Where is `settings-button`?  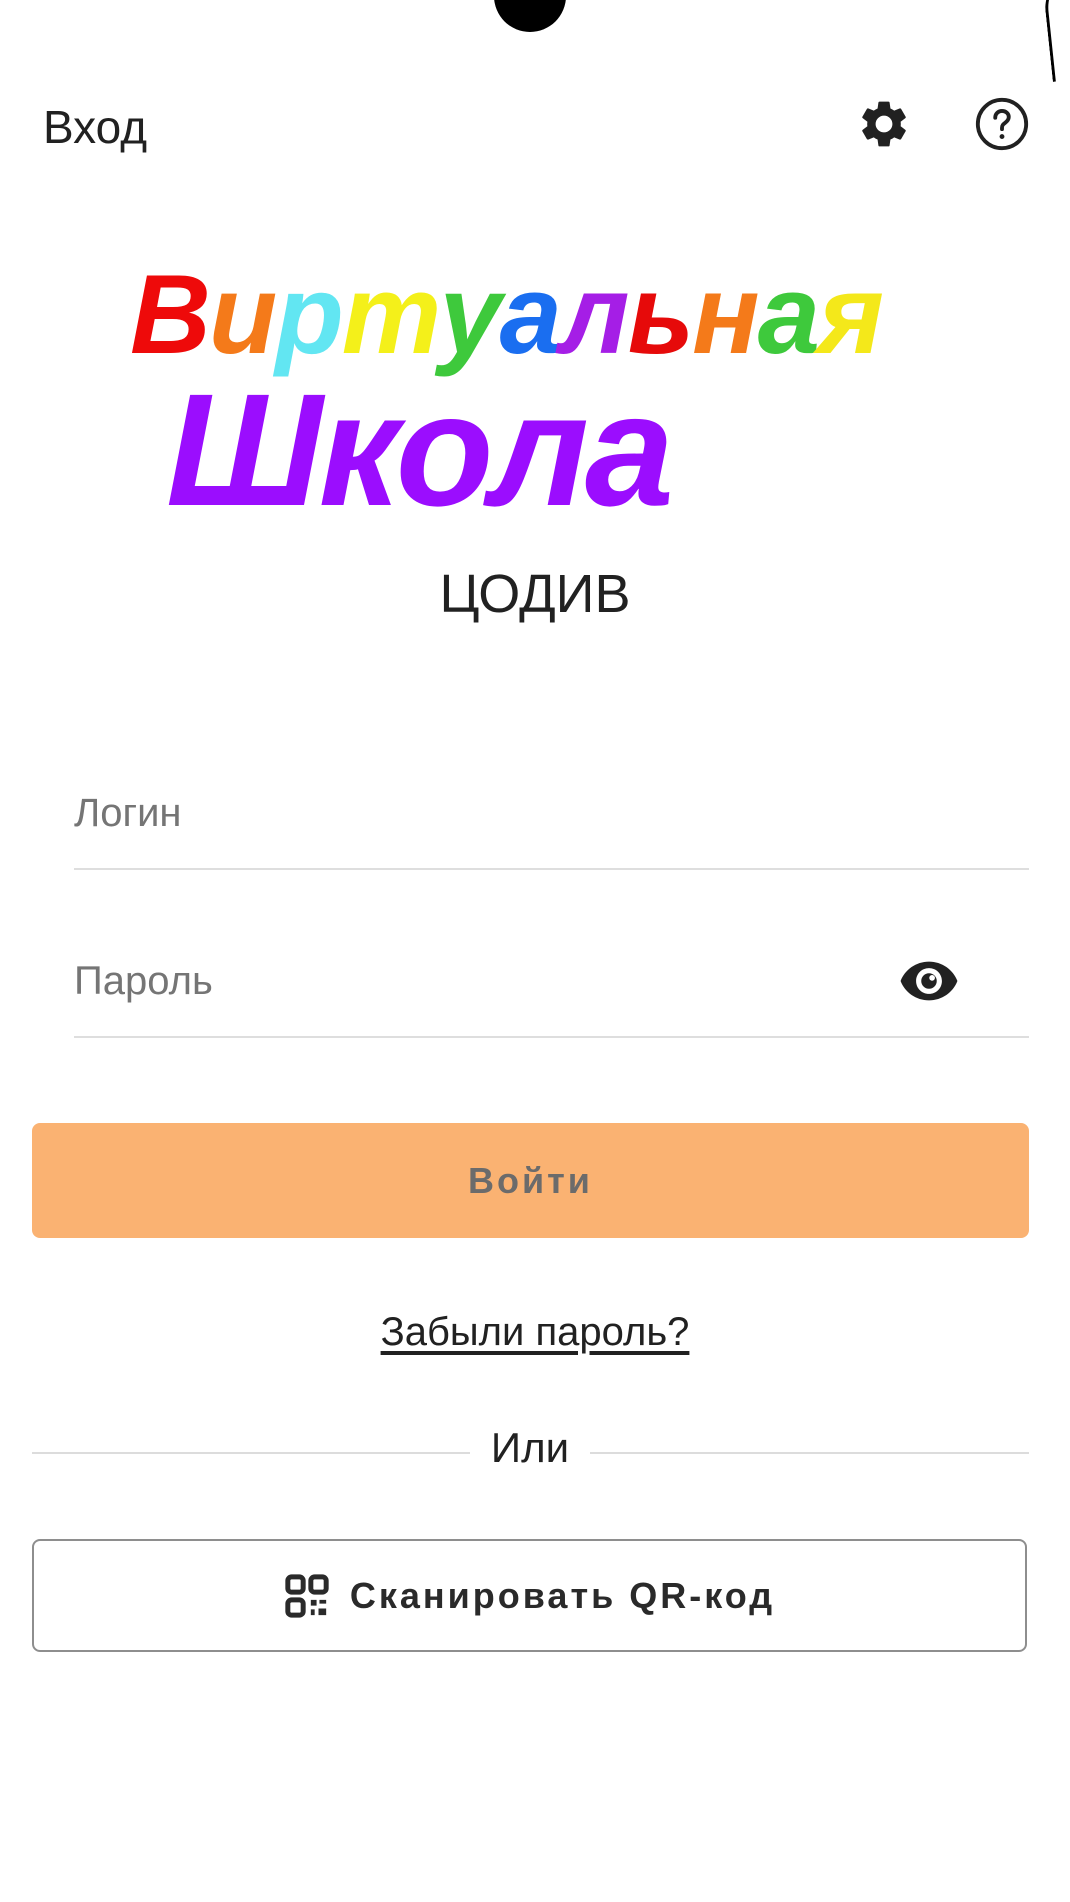 settings-button is located at coordinates (884, 124).